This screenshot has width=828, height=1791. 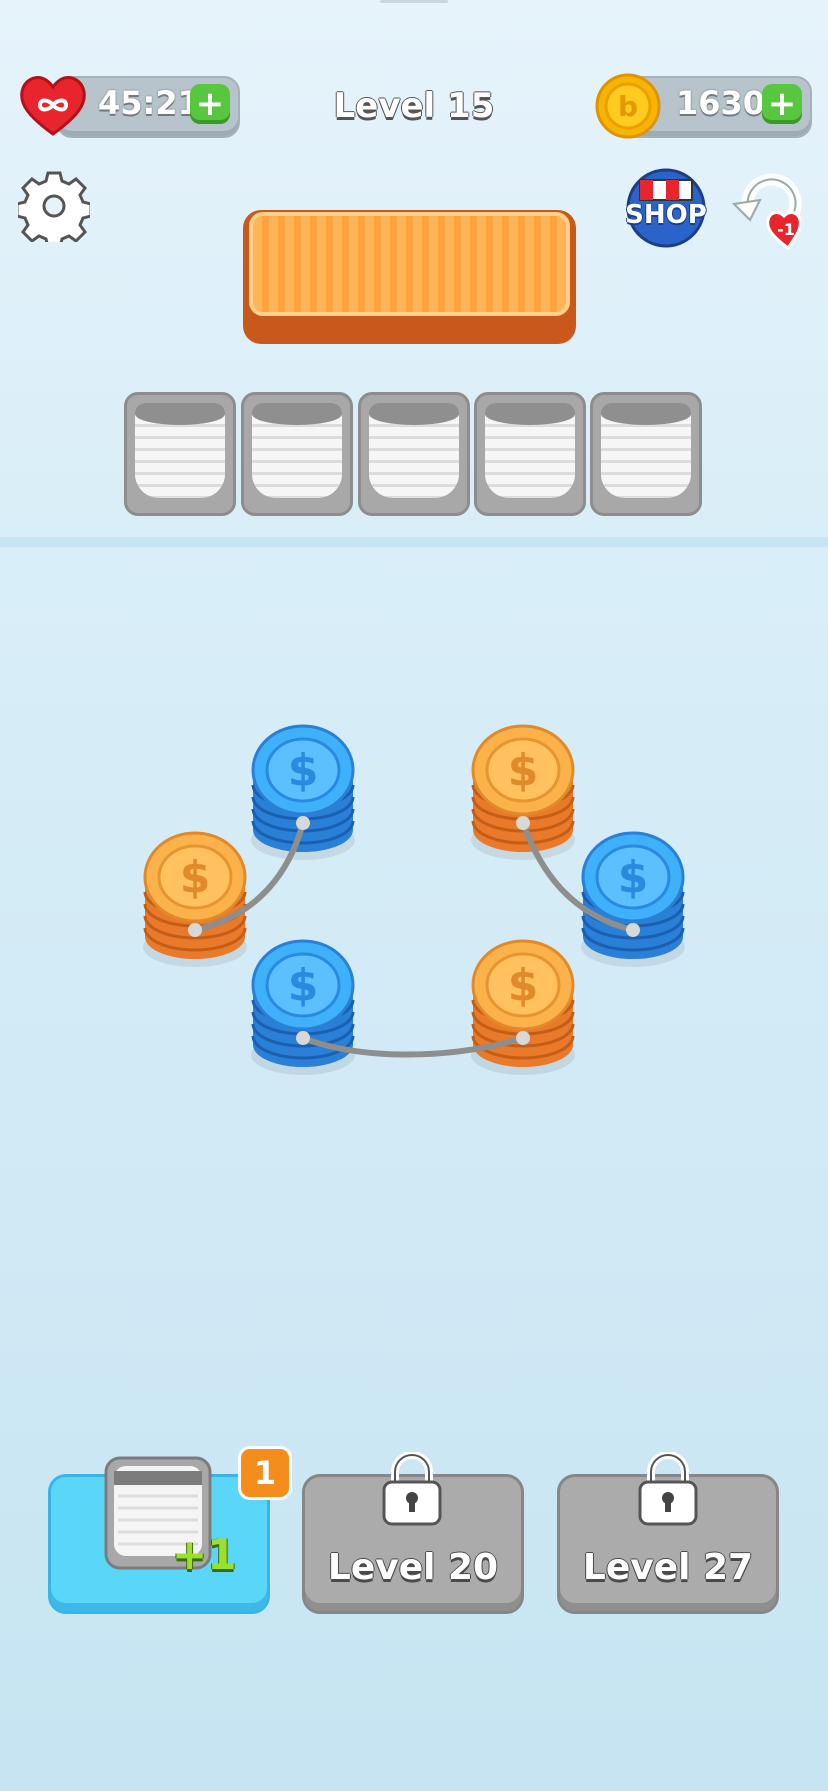 What do you see at coordinates (204, 1554) in the screenshot?
I see `add-slot-amount: +1` at bounding box center [204, 1554].